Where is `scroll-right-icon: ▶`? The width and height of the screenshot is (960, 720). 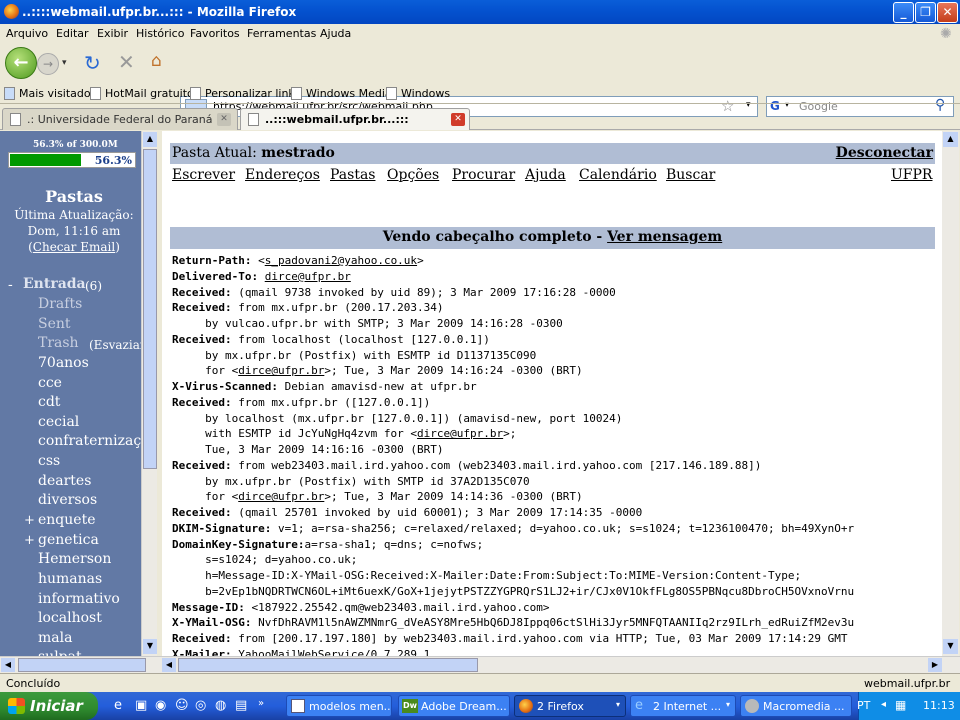
scroll-right-icon: ▶ is located at coordinates (935, 665).